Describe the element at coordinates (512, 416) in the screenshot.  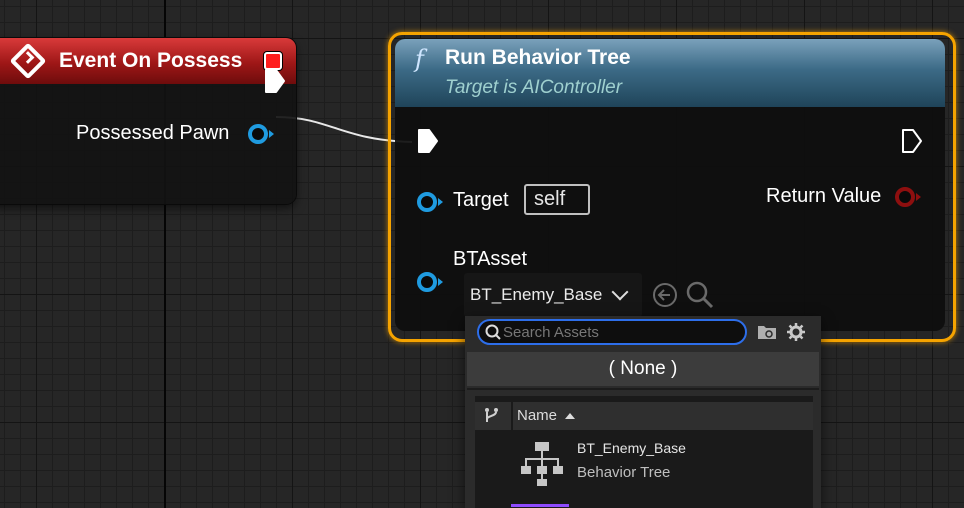
I see `column-separator` at that location.